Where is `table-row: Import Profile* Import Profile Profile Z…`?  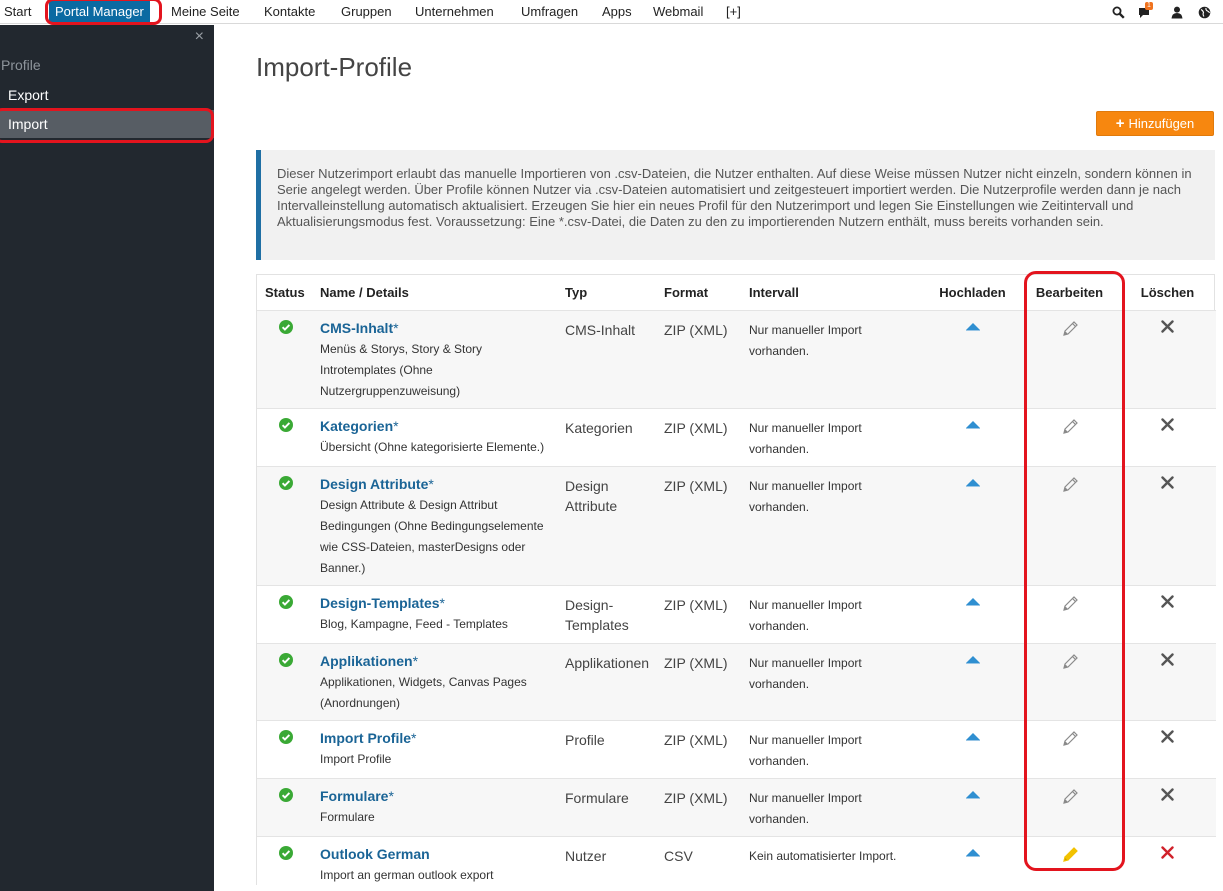
table-row: Import Profile* Import Profile Profile Z… is located at coordinates (736, 748).